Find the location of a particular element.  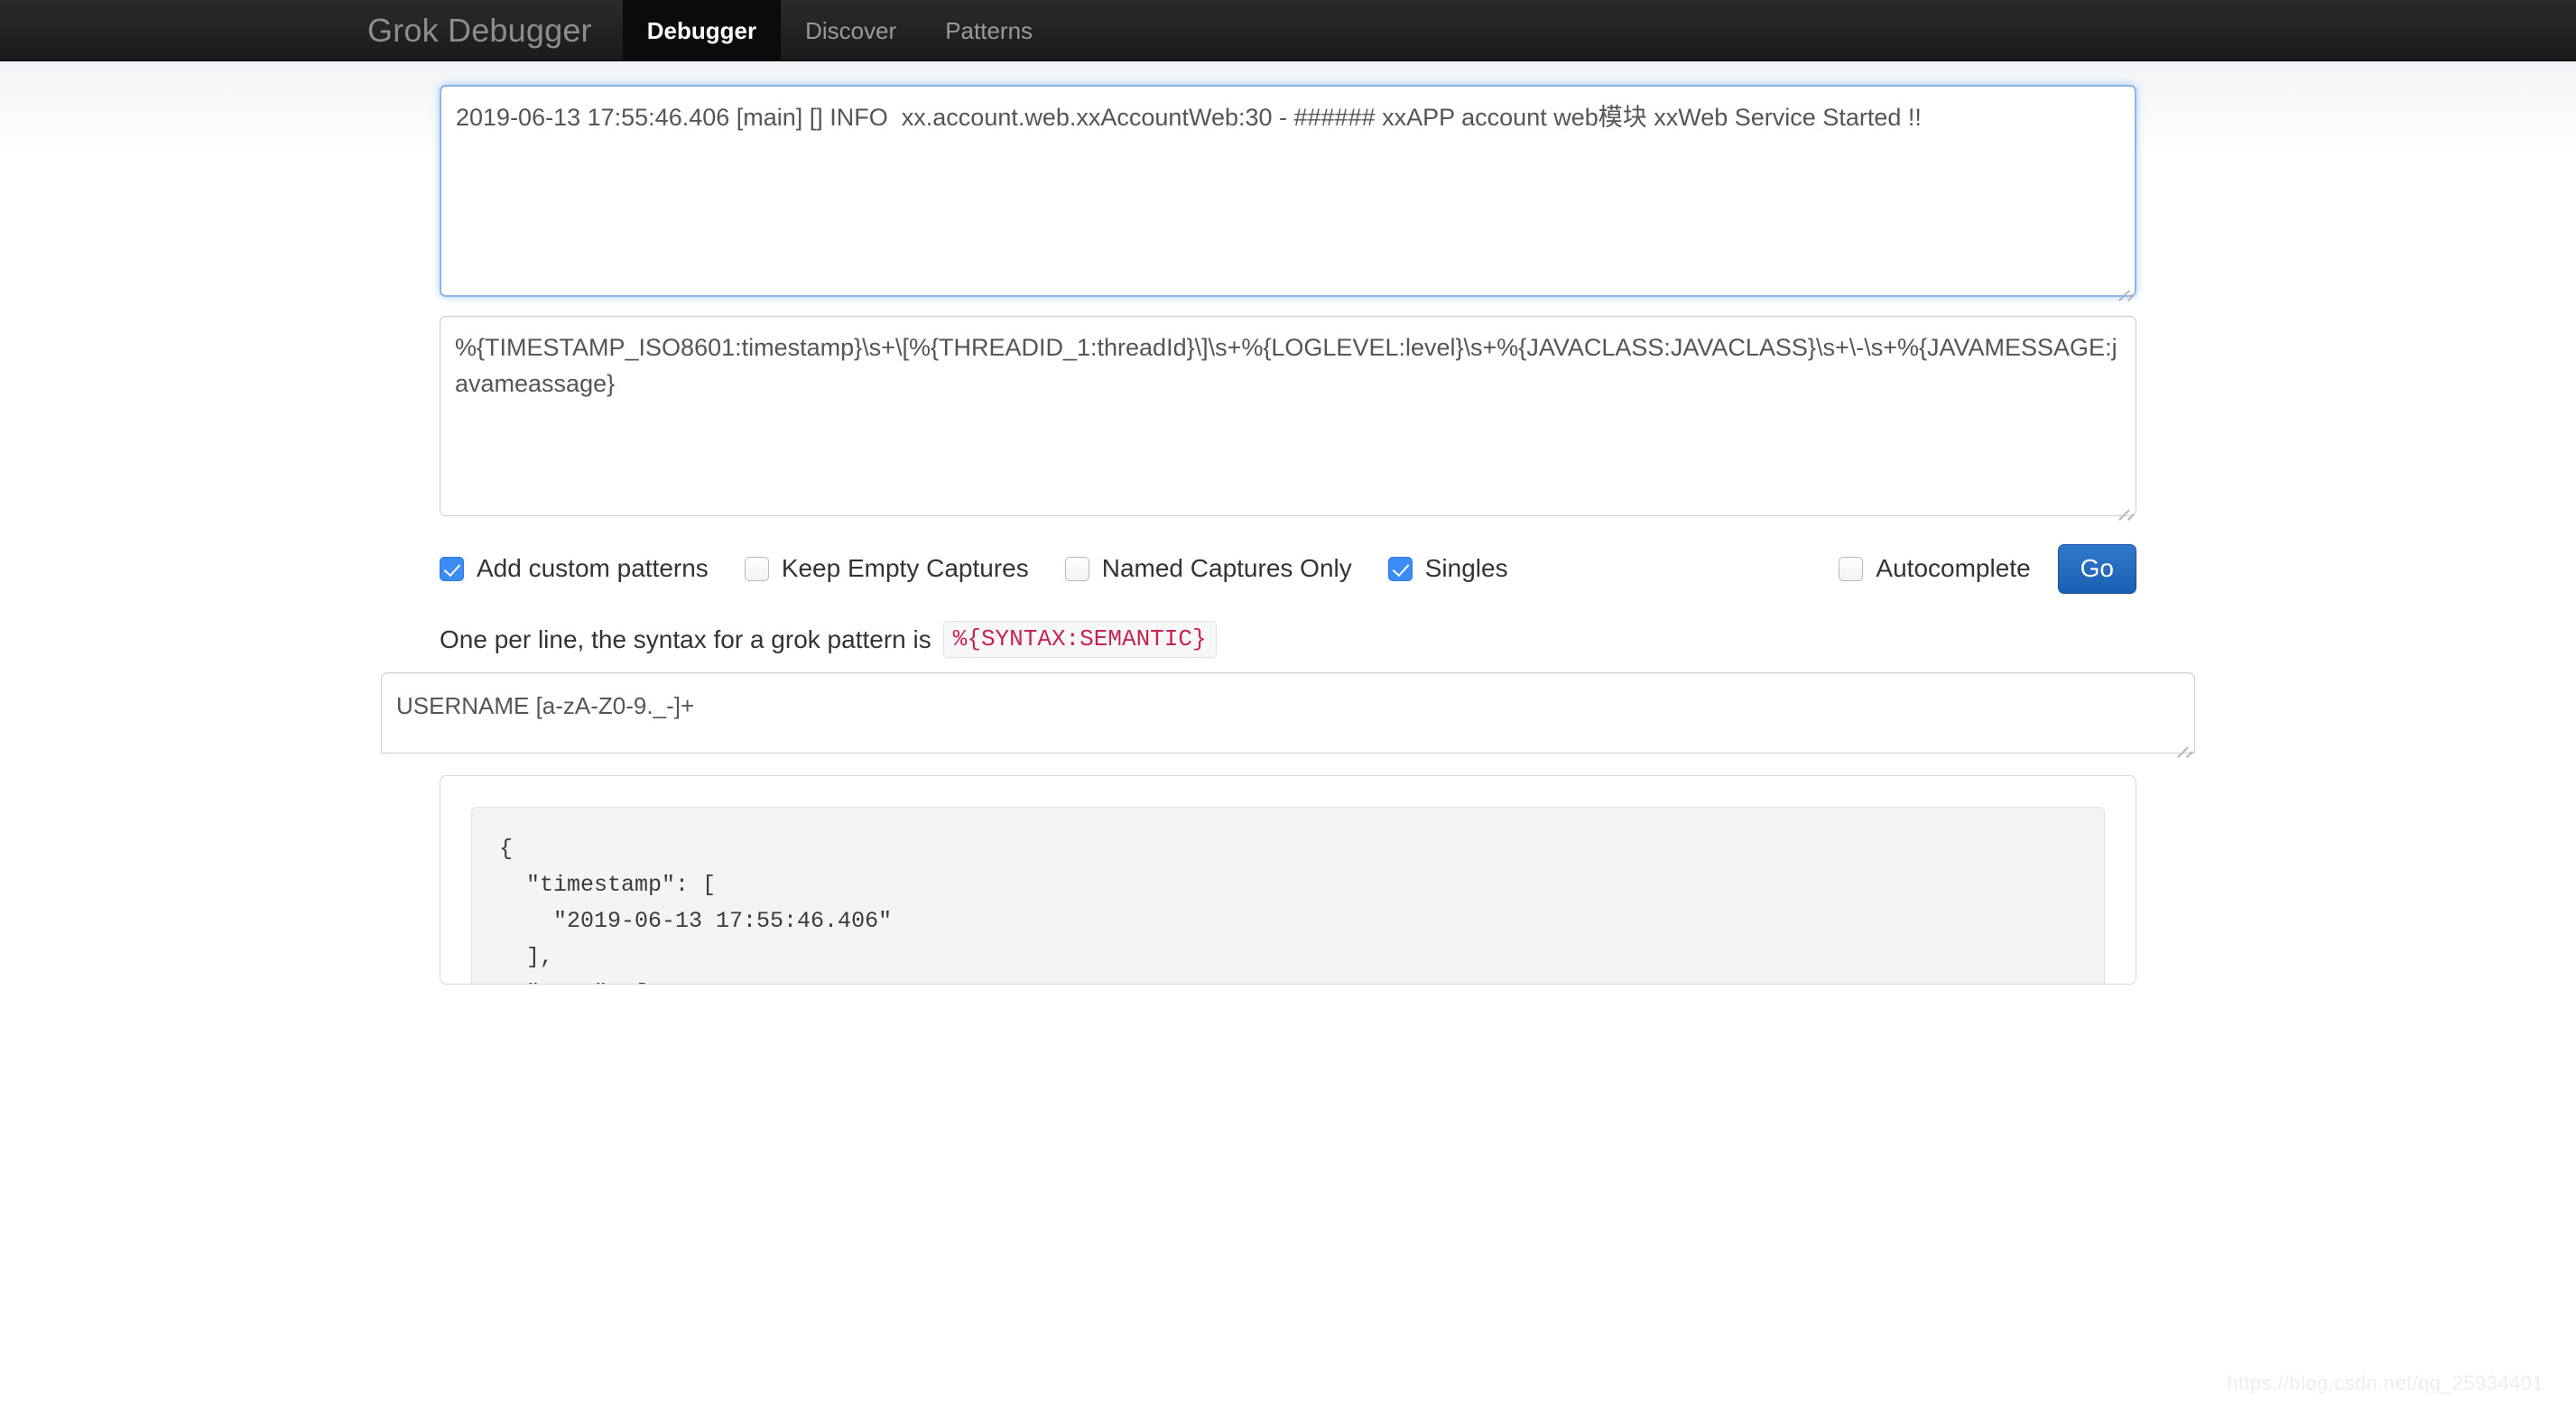

custom-patterns-wrapper is located at coordinates (1288, 713).